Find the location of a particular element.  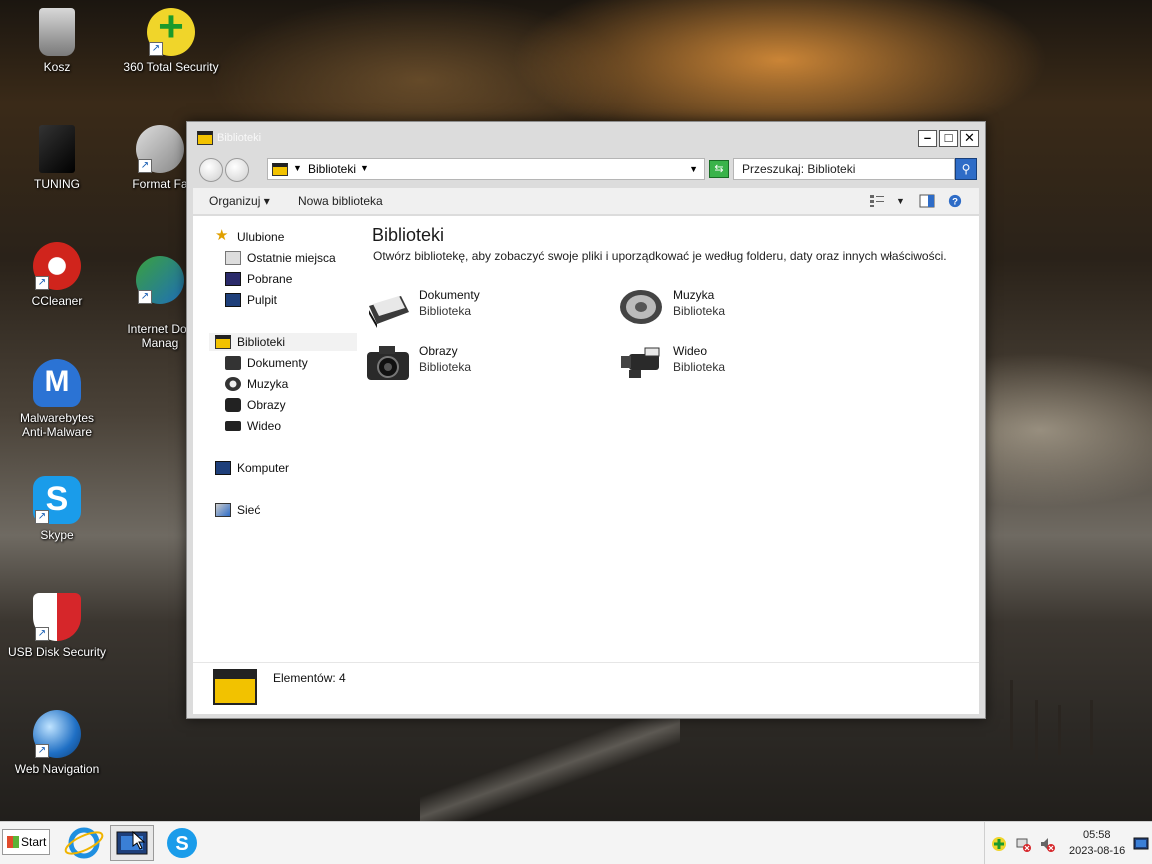

taskbar-skype: S is located at coordinates (182, 843).